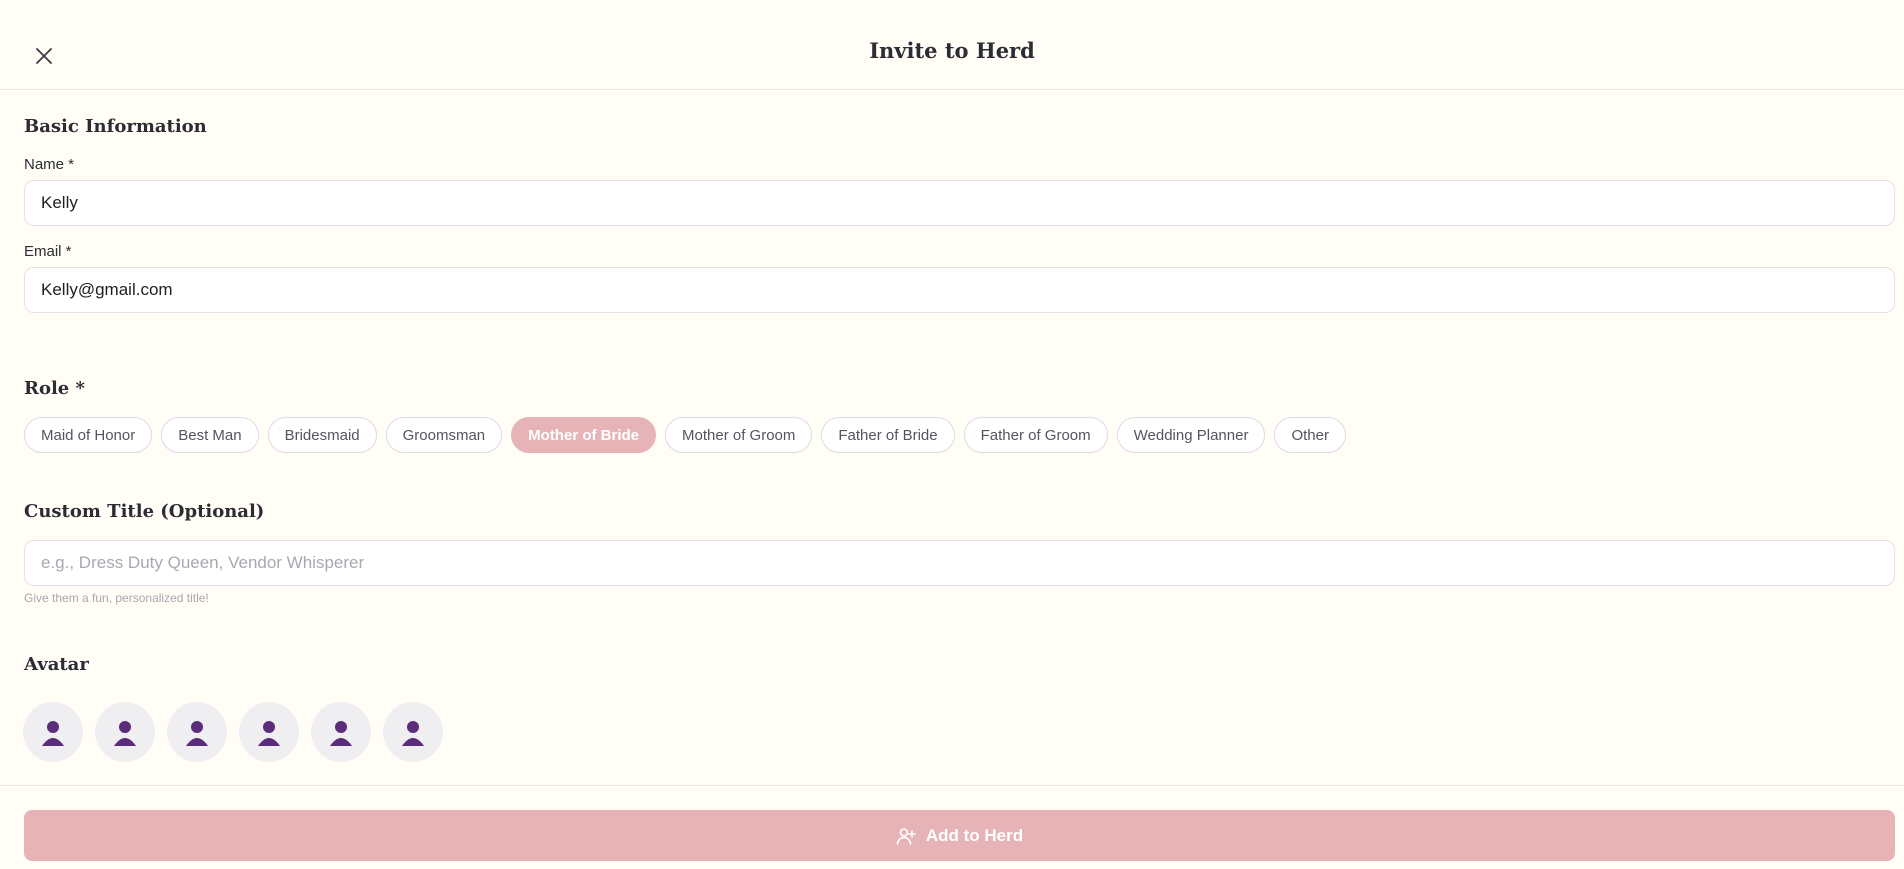 The image size is (1904, 869). Describe the element at coordinates (210, 435) in the screenshot. I see `role-chip-best-man: Best Man` at that location.